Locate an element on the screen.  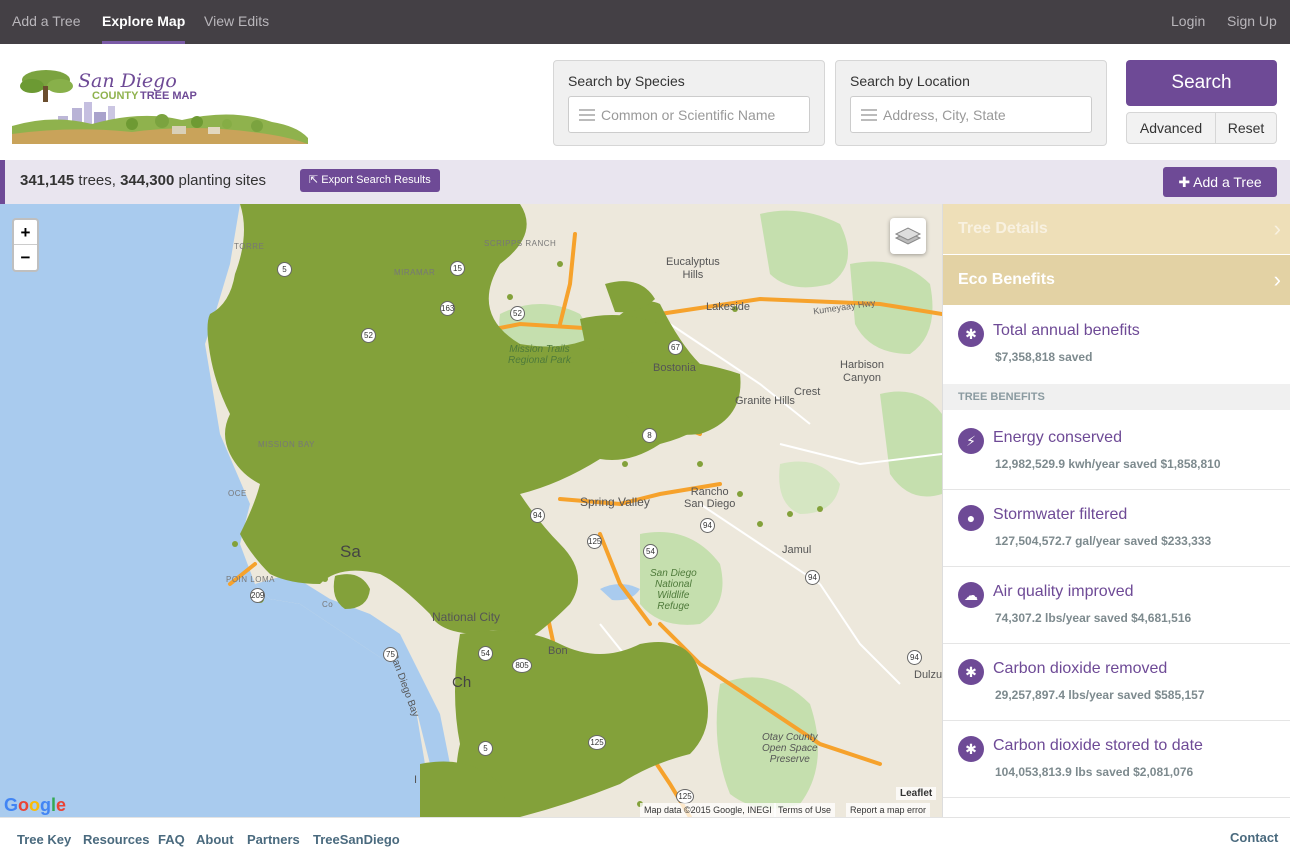
zoom-in-button: + is located at coordinates (25, 232).